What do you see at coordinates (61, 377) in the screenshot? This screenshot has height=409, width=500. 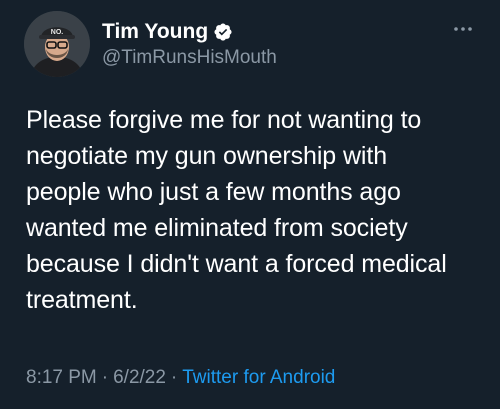 I see `tweet-time: 8:17 PM` at bounding box center [61, 377].